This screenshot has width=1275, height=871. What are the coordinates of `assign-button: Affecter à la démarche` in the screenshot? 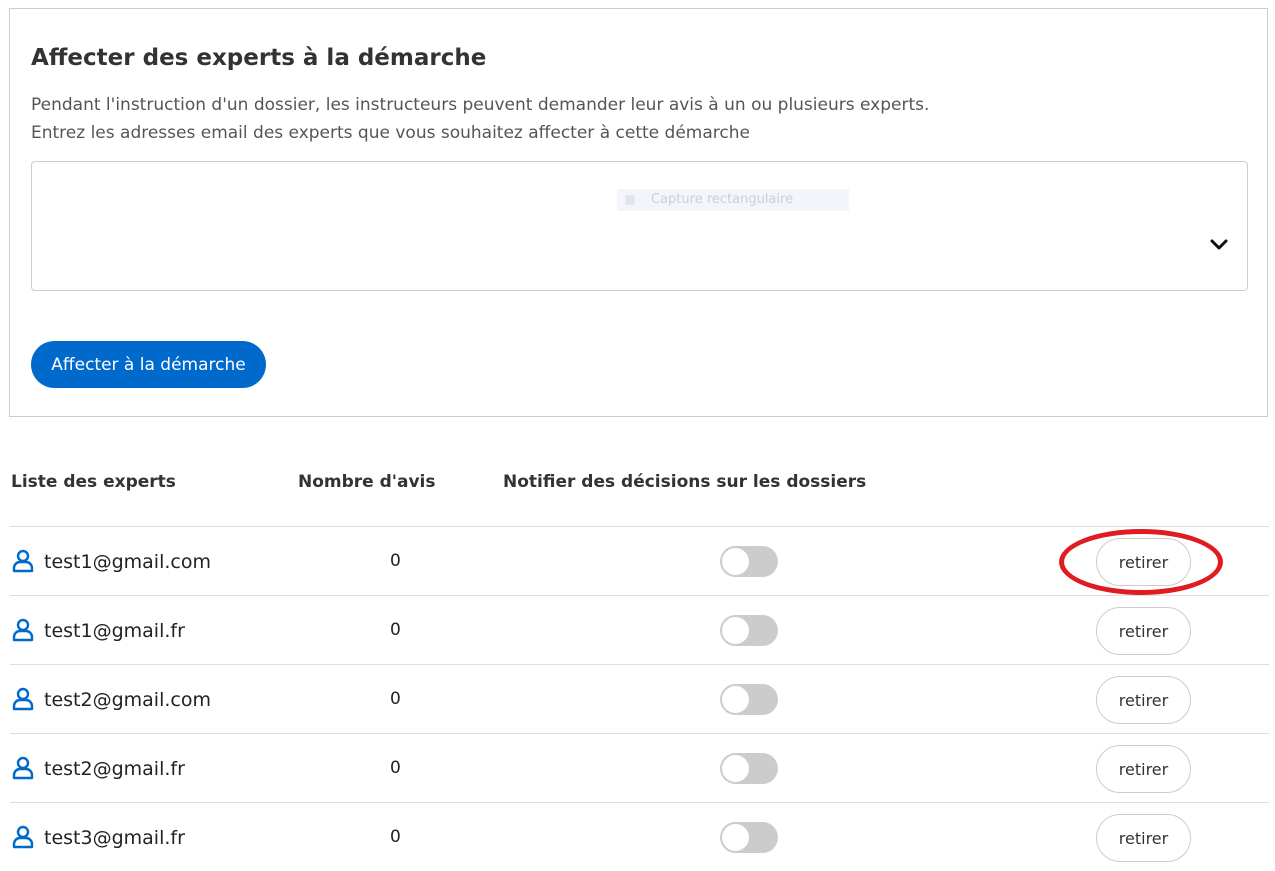 It's located at (148, 364).